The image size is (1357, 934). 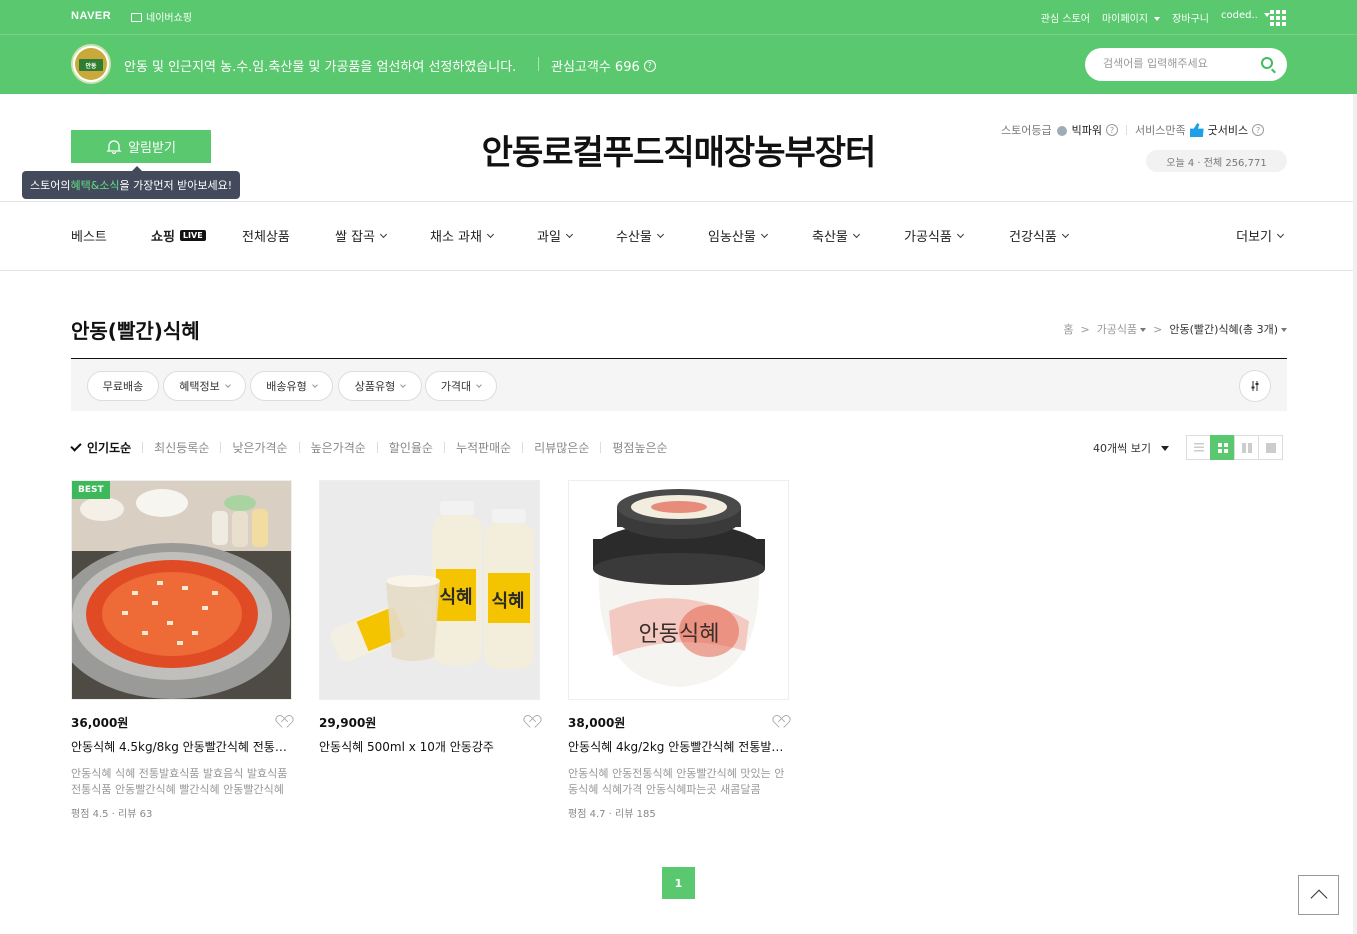 What do you see at coordinates (1133, 130) in the screenshot?
I see `store-grade: 스토어등급 빅파워 ? 서비스만족 굿서비스 ?` at bounding box center [1133, 130].